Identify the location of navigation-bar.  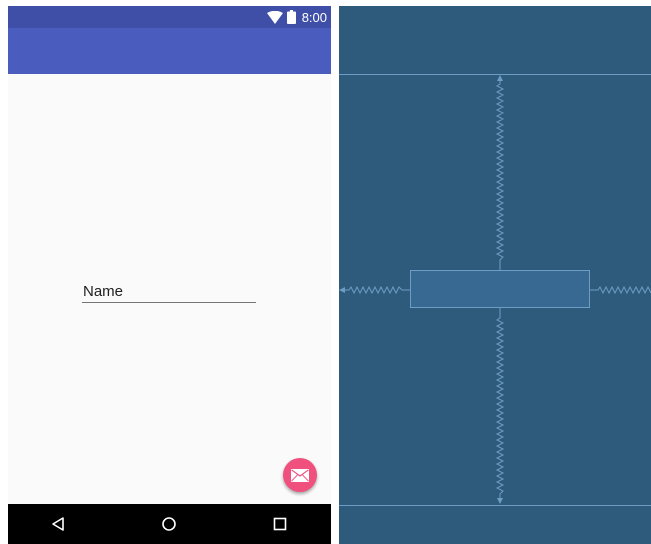
(169, 524).